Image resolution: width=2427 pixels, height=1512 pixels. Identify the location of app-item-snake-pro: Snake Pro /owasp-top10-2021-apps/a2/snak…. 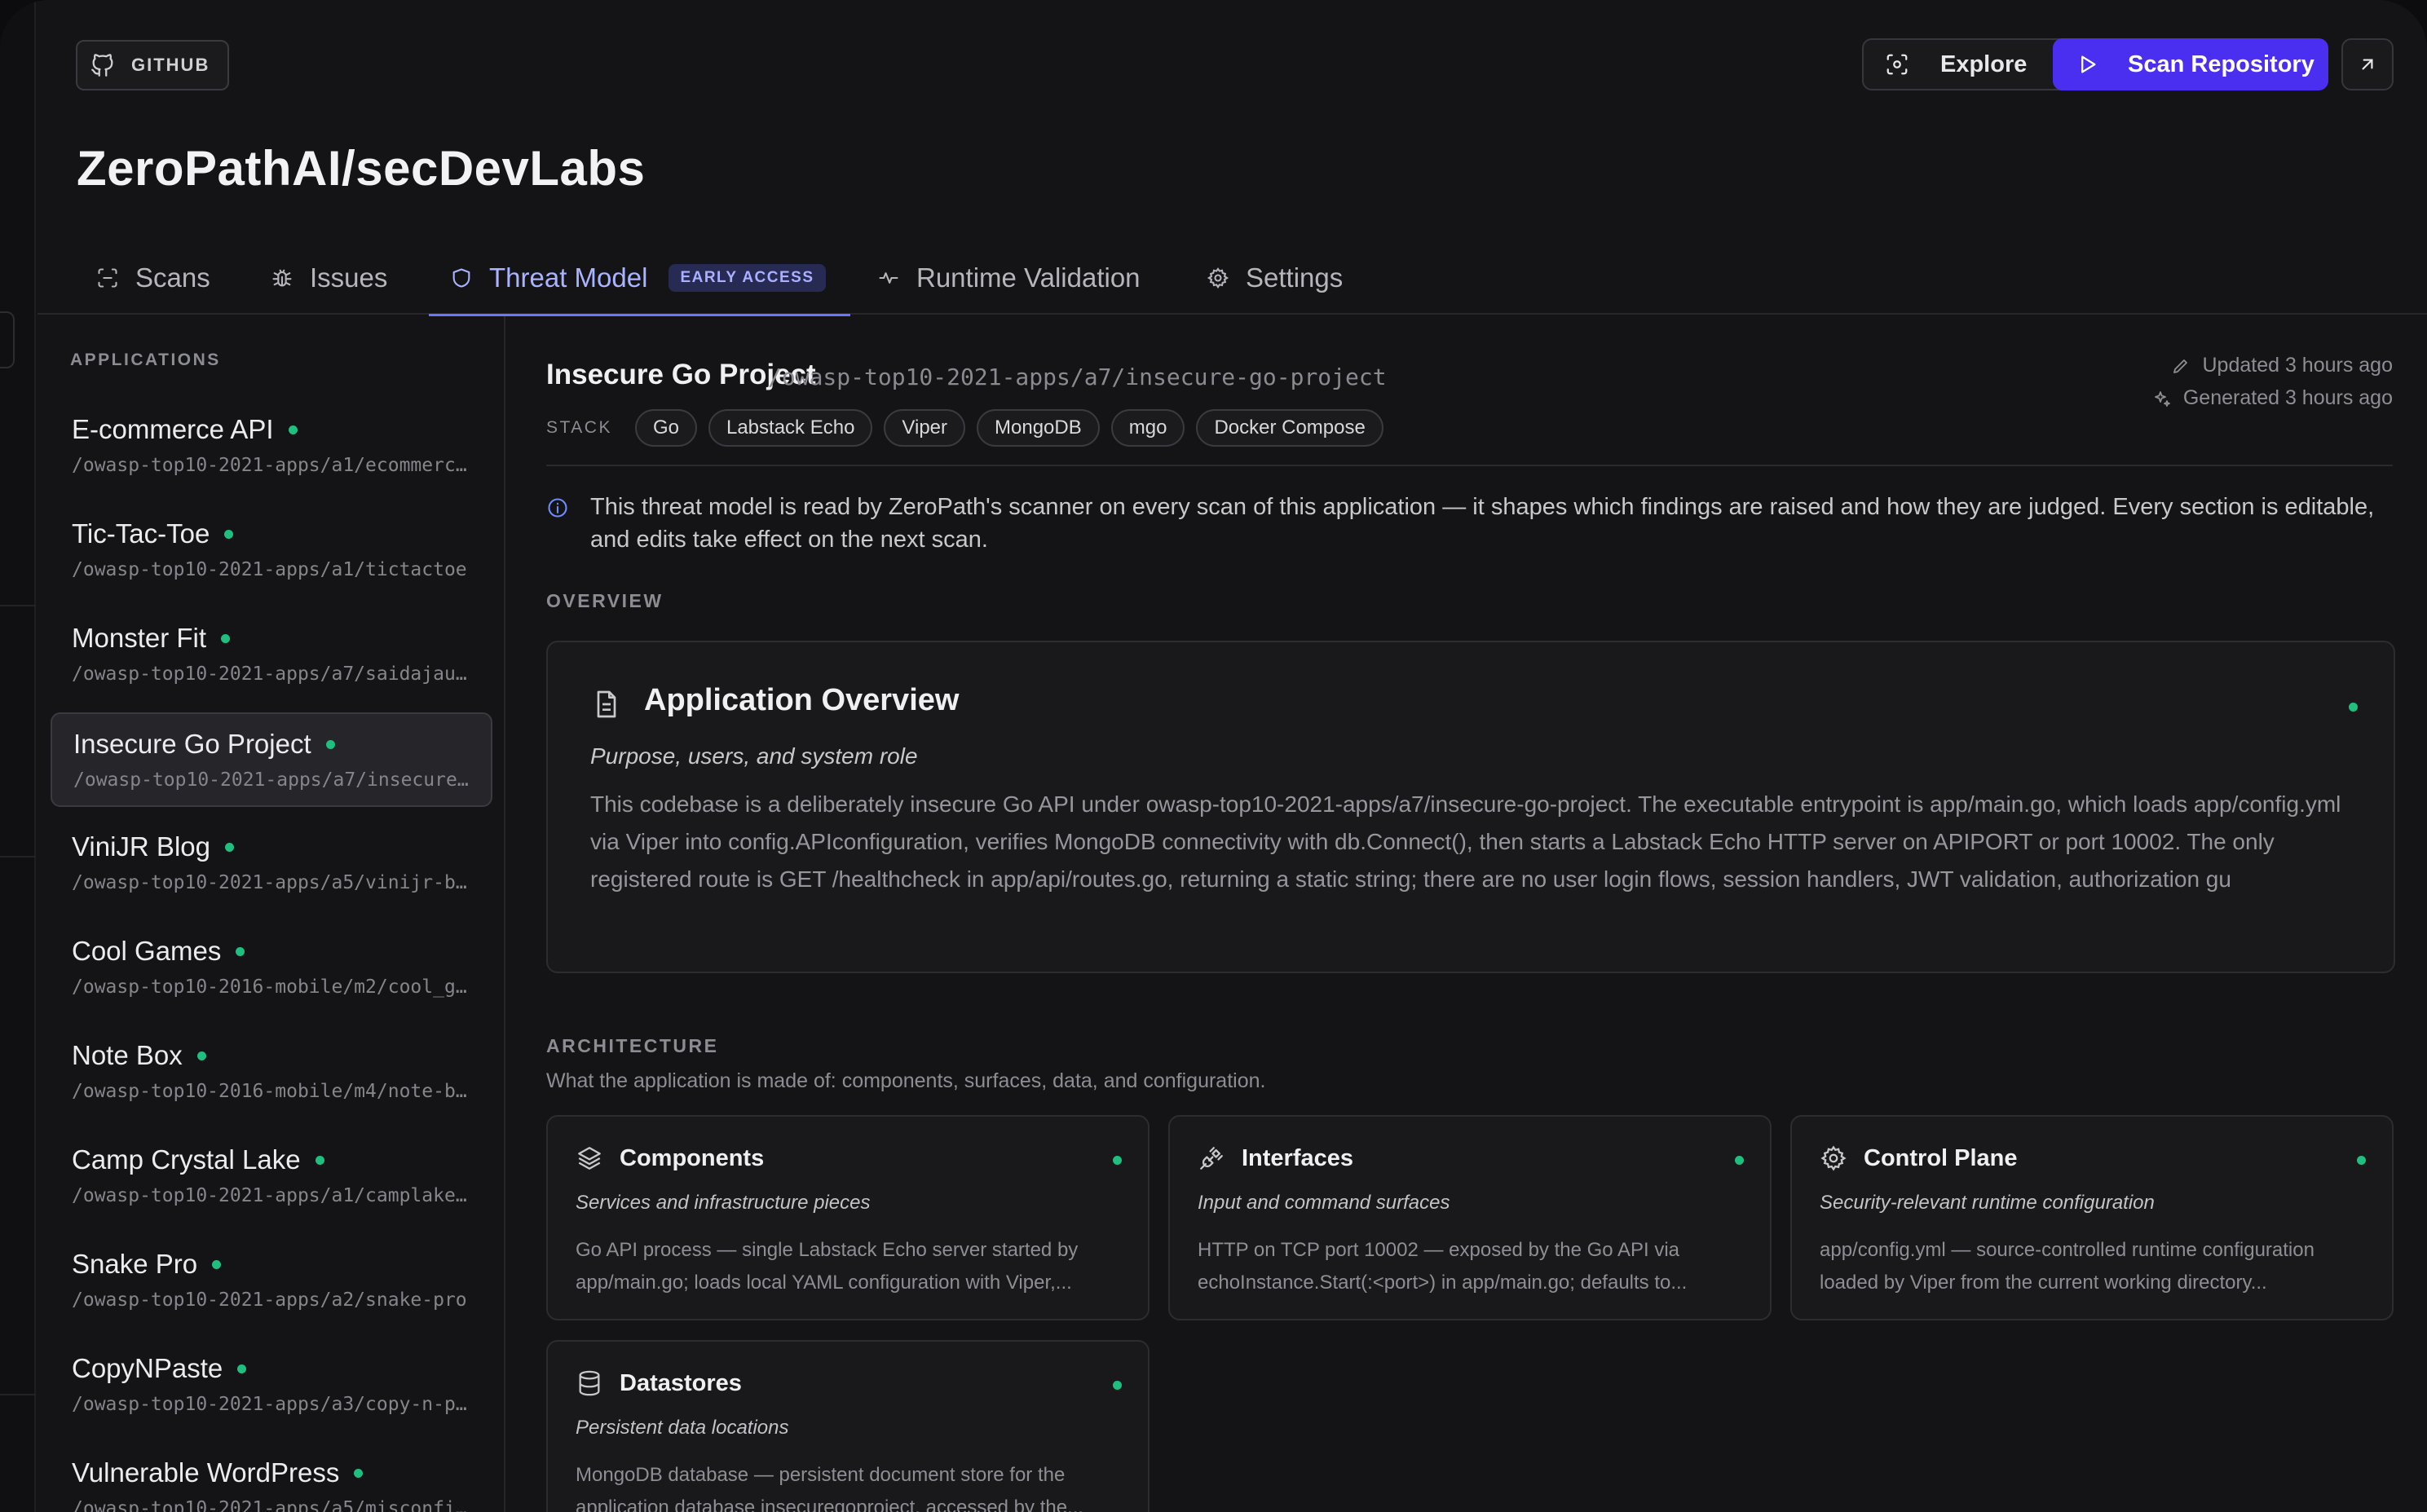
(271, 1282).